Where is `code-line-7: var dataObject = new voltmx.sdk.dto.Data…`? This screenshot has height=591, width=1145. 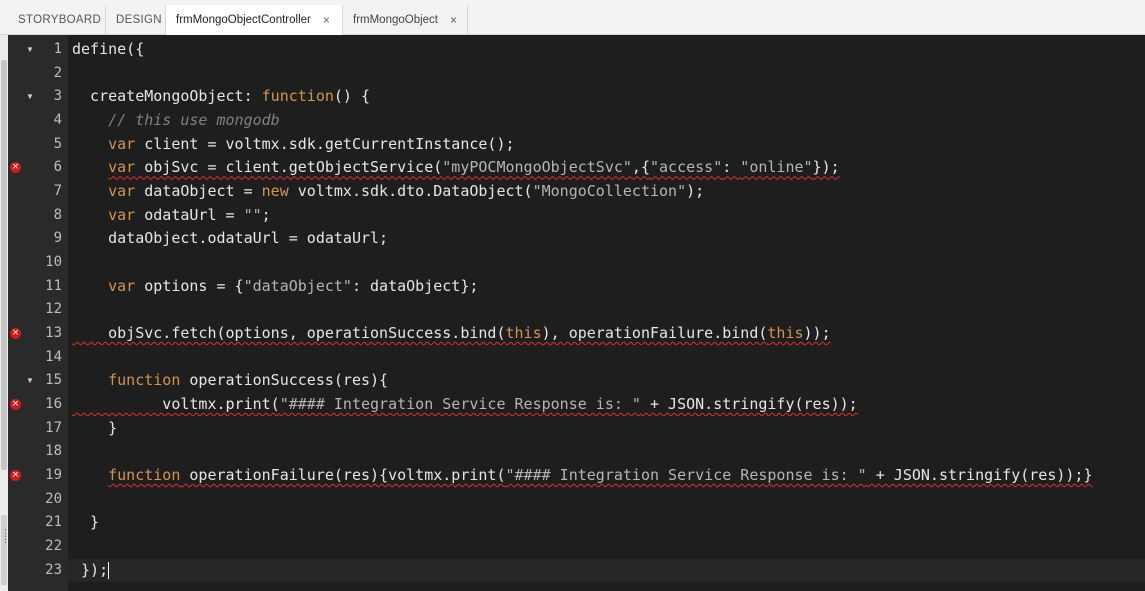 code-line-7: var dataObject = new voltmx.sdk.dto.Data… is located at coordinates (388, 192).